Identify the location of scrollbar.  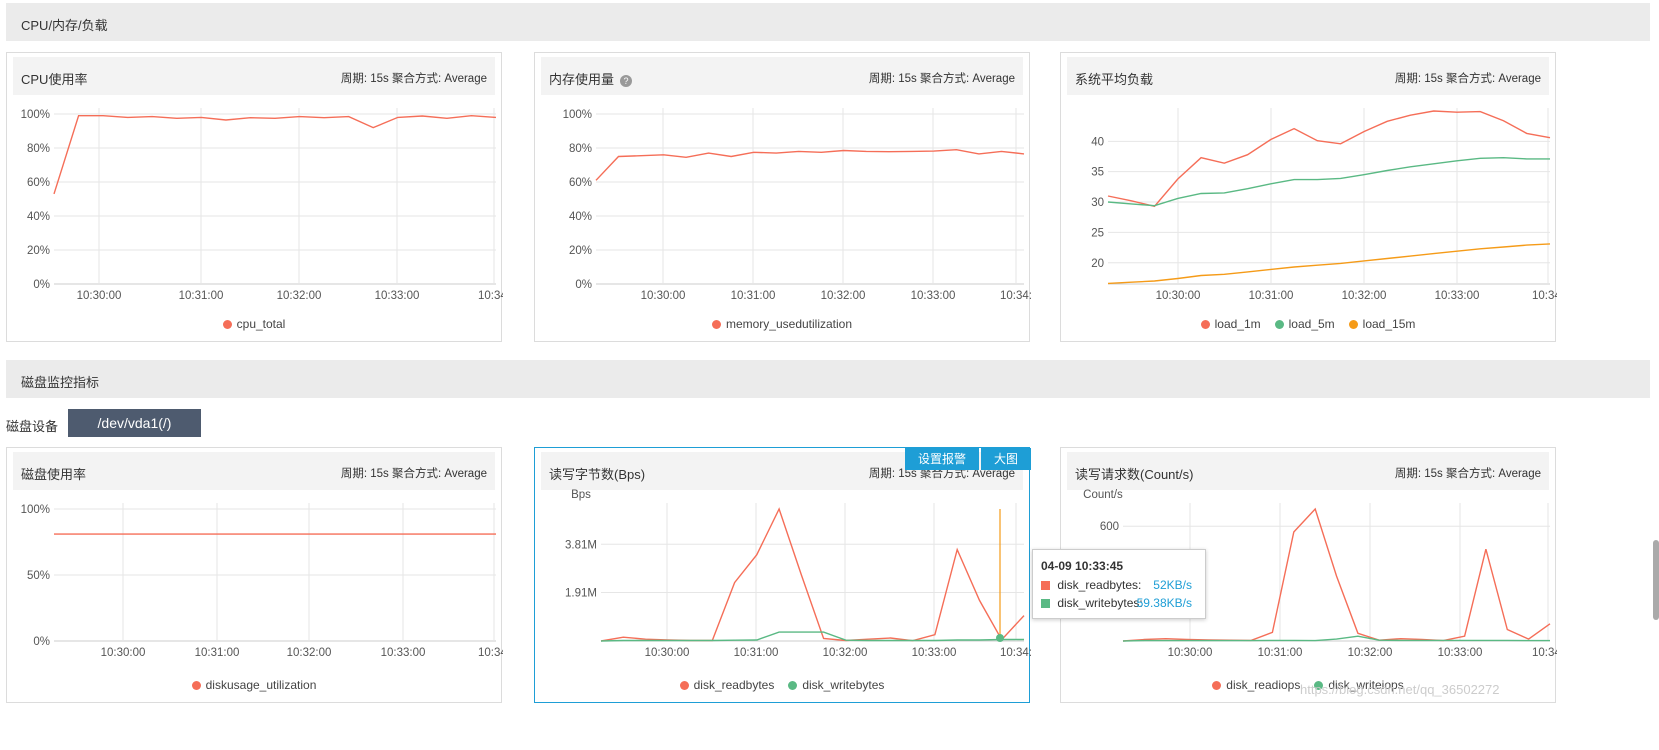
(1656, 580).